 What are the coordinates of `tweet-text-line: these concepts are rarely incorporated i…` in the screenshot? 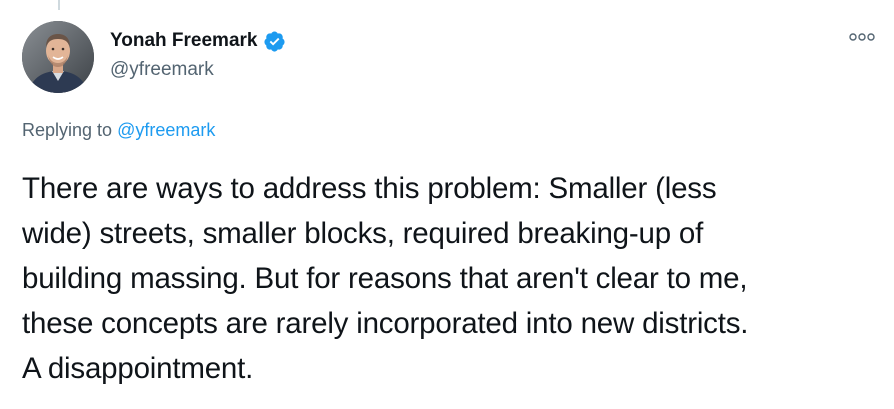 It's located at (385, 323).